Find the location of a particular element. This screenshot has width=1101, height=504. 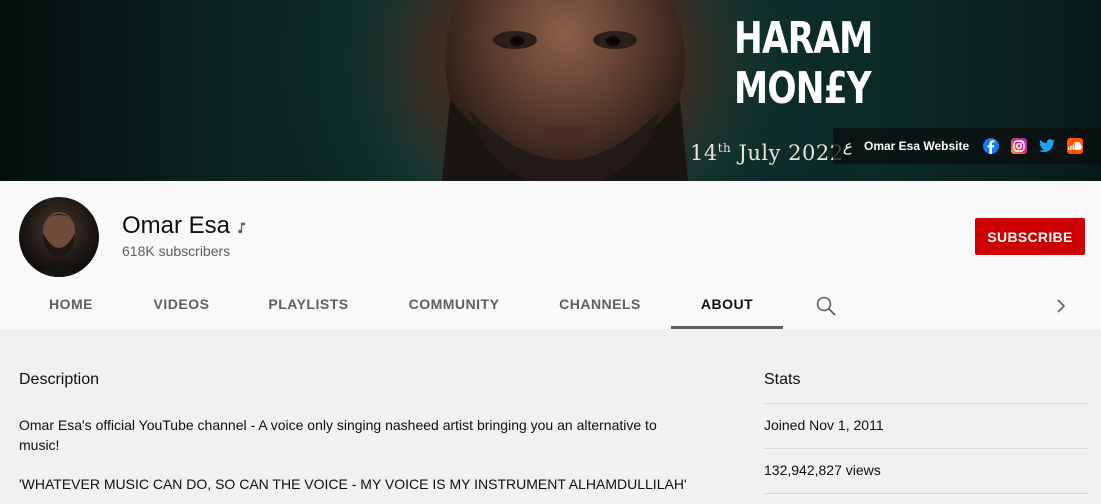

banner-title-line2: MON£Y is located at coordinates (803, 88).